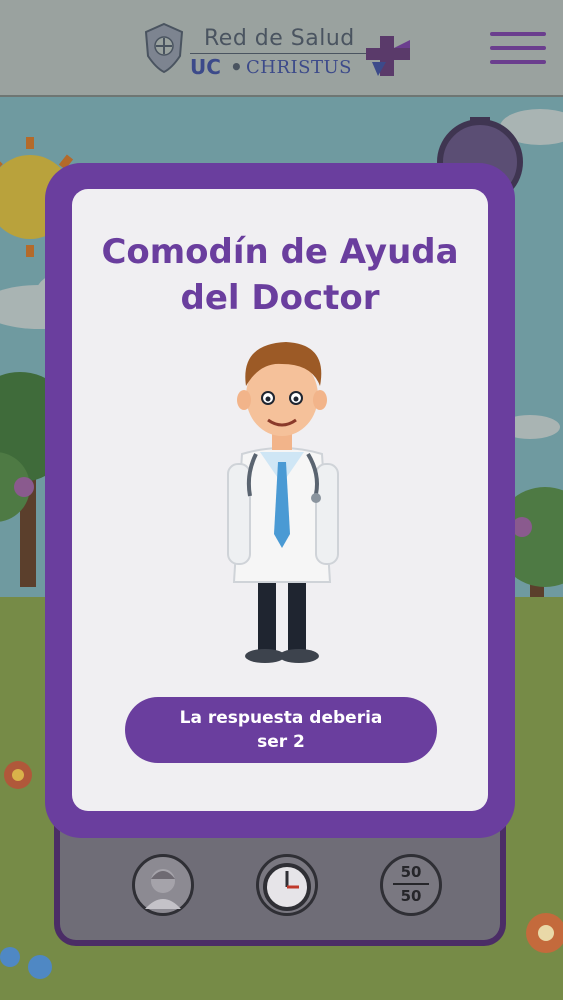  Describe the element at coordinates (299, 67) in the screenshot. I see `logo-text-christus: CHRISTUS` at that location.